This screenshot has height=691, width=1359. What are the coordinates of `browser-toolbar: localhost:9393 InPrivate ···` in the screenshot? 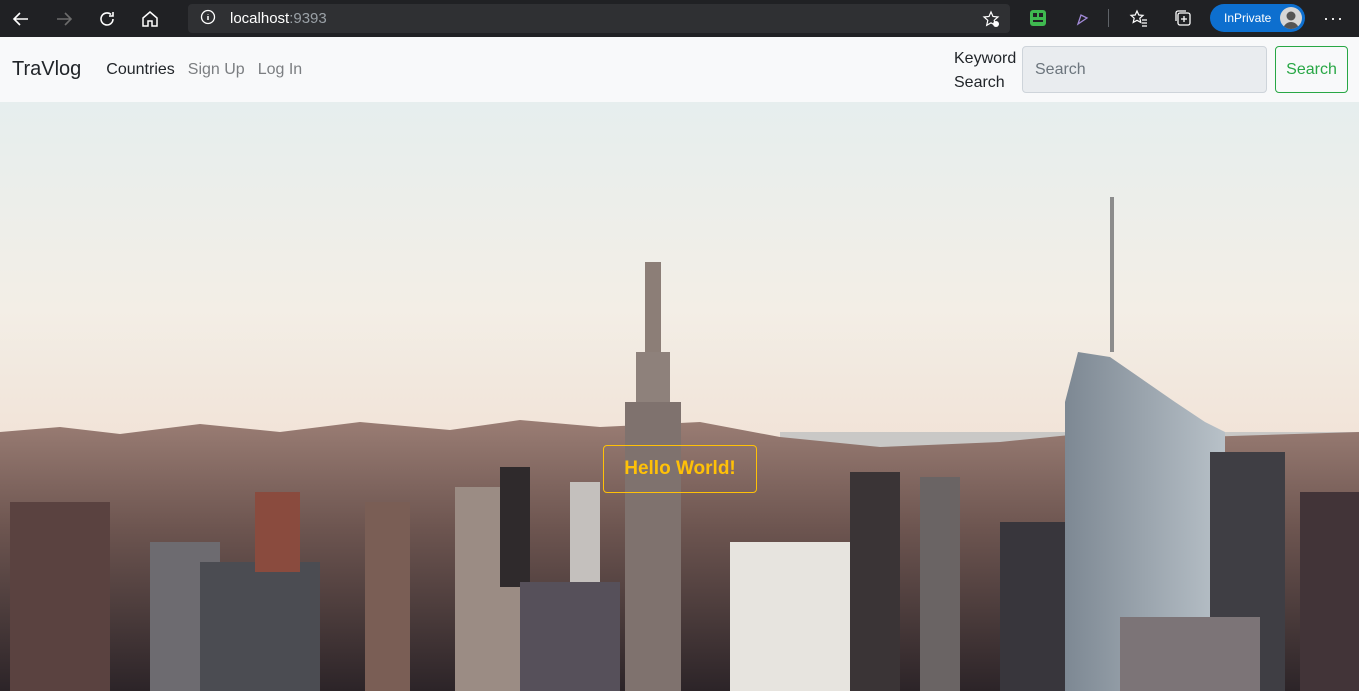 It's located at (679, 18).